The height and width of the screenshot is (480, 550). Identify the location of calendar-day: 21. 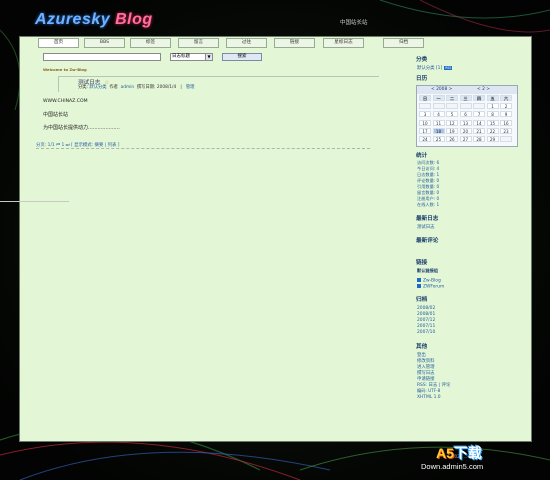
(479, 130).